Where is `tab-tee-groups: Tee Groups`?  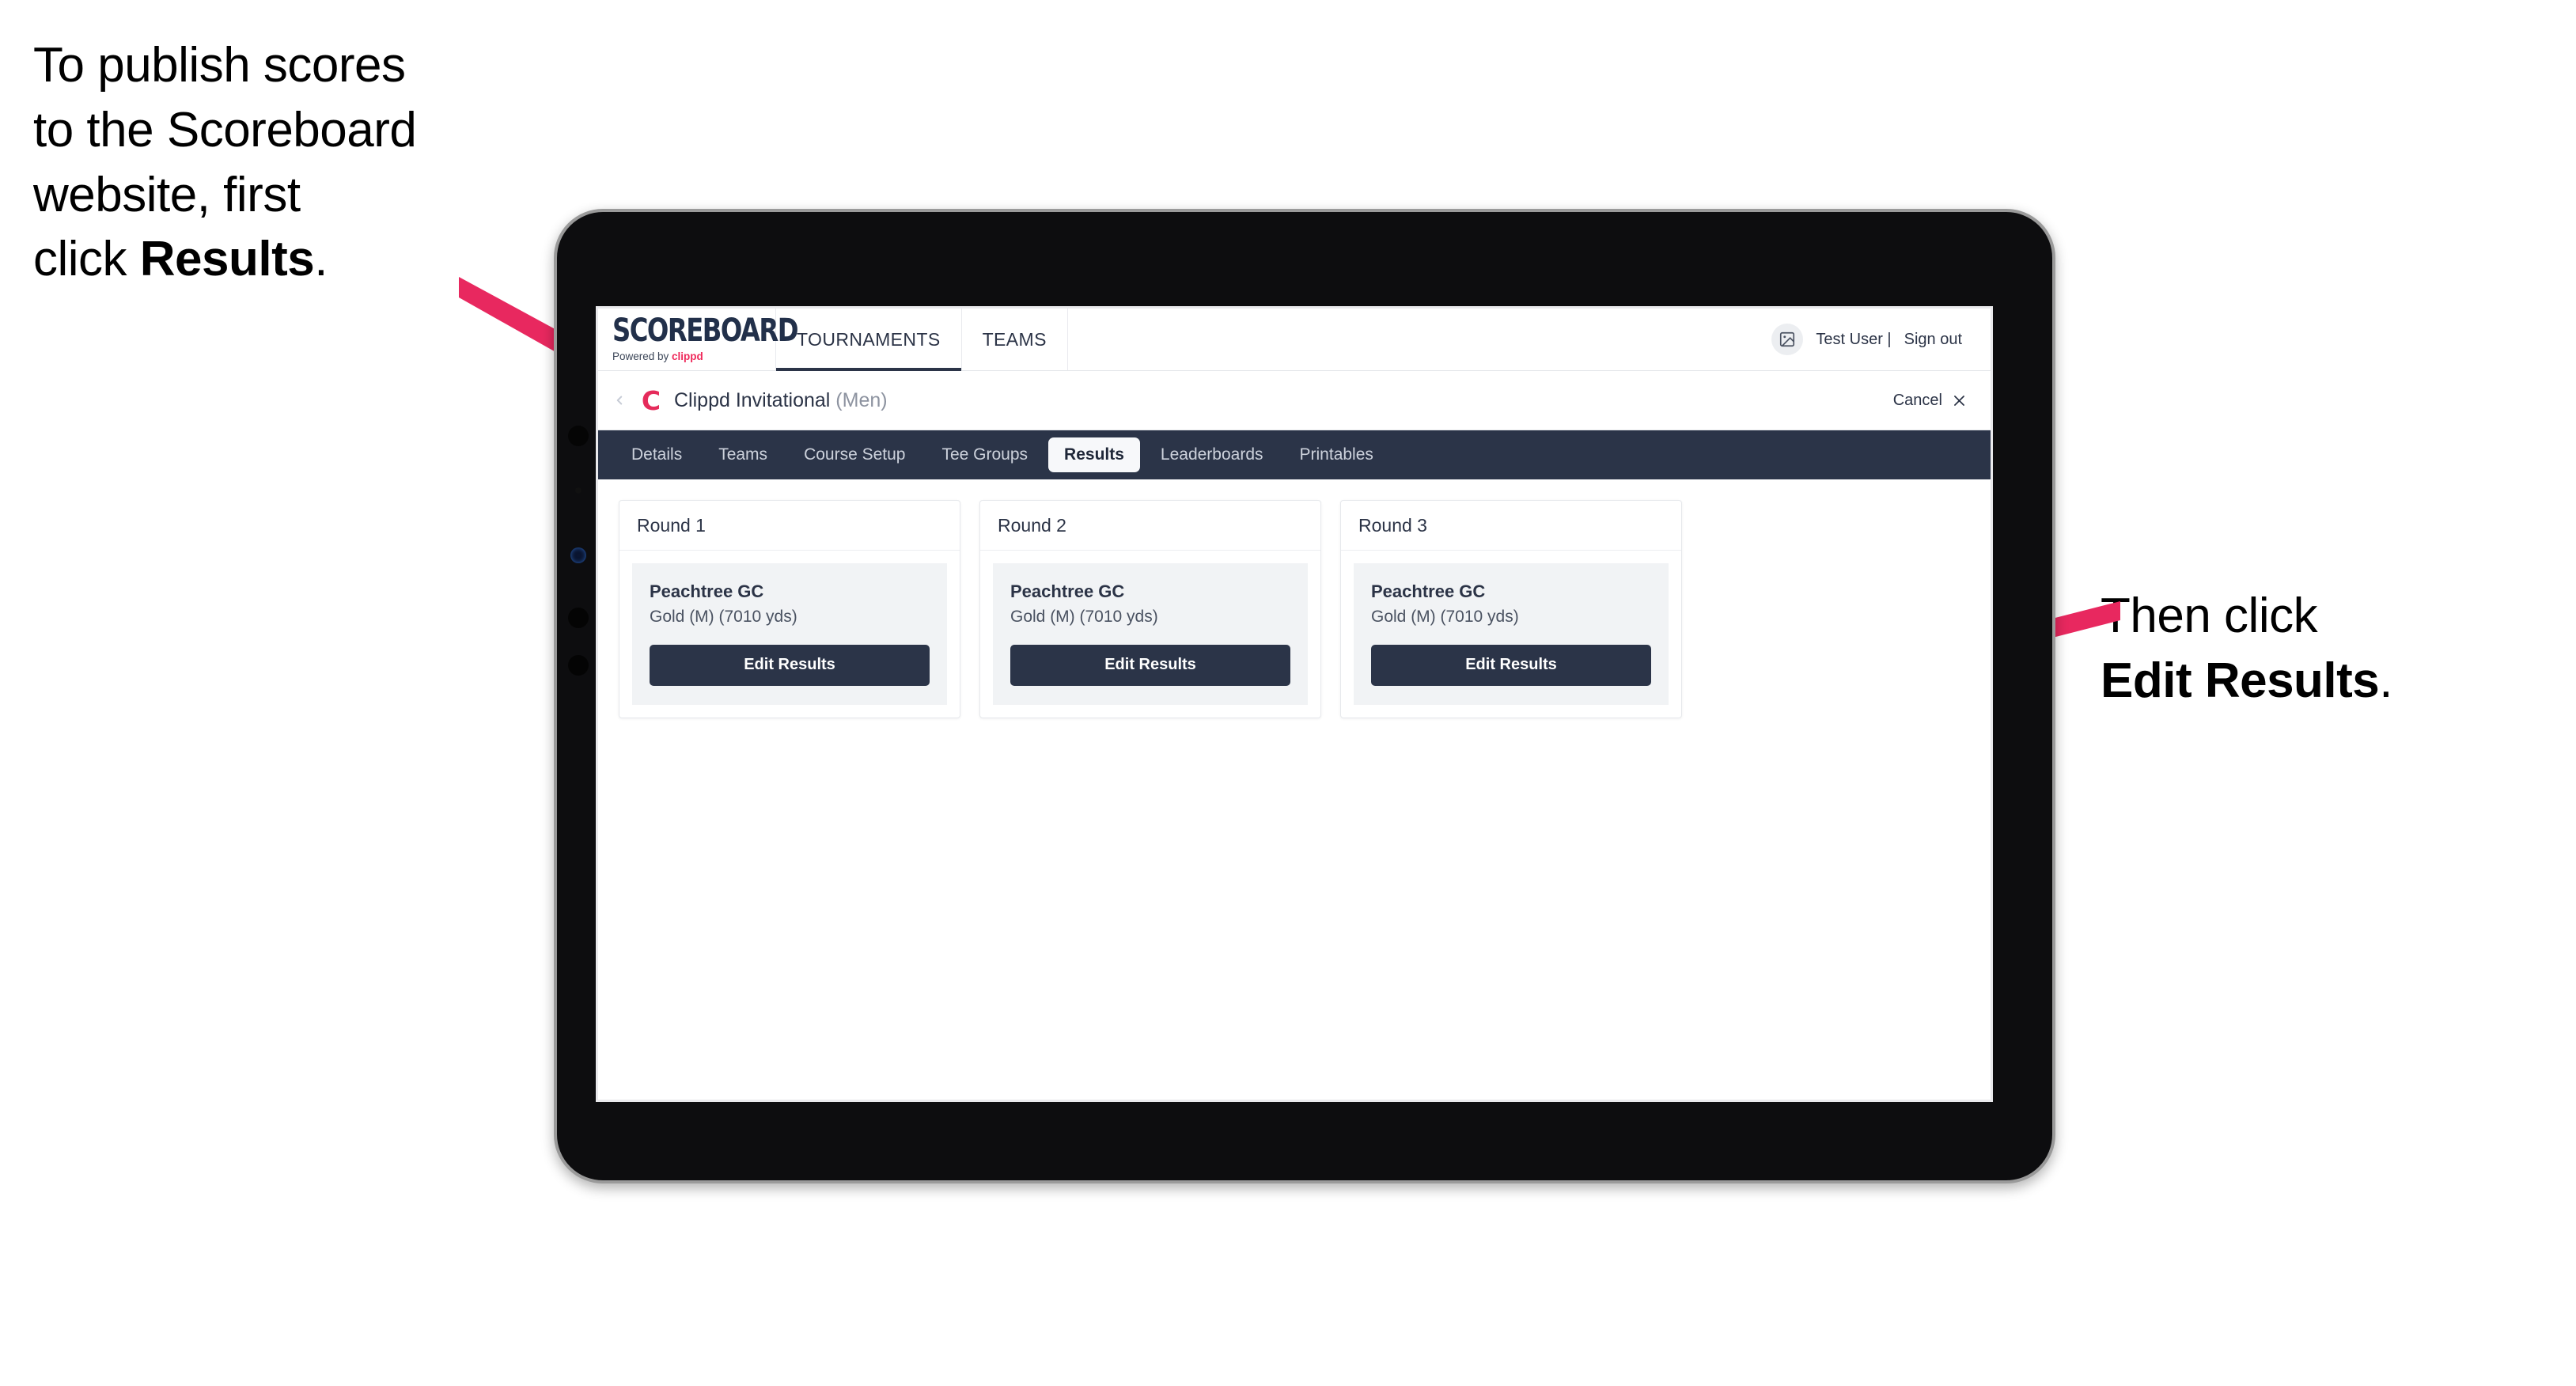 tab-tee-groups: Tee Groups is located at coordinates (985, 455).